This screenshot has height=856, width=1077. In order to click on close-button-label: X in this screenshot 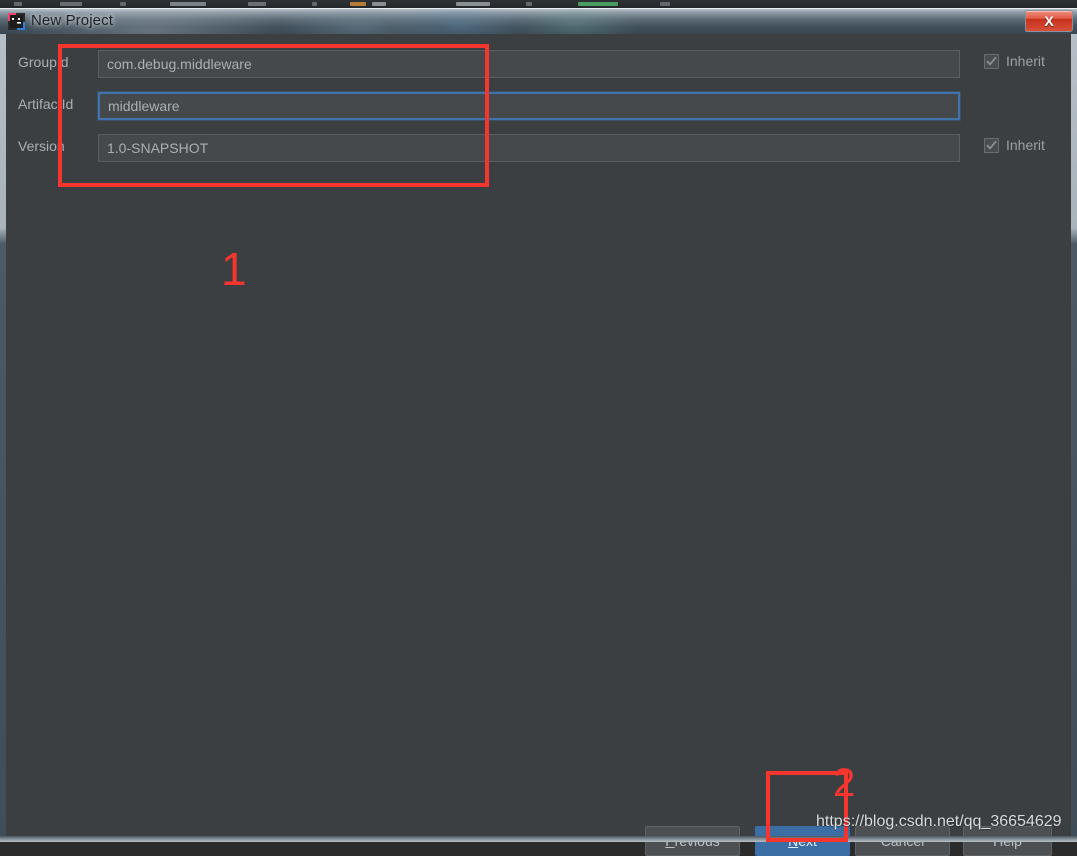, I will do `click(1049, 21)`.